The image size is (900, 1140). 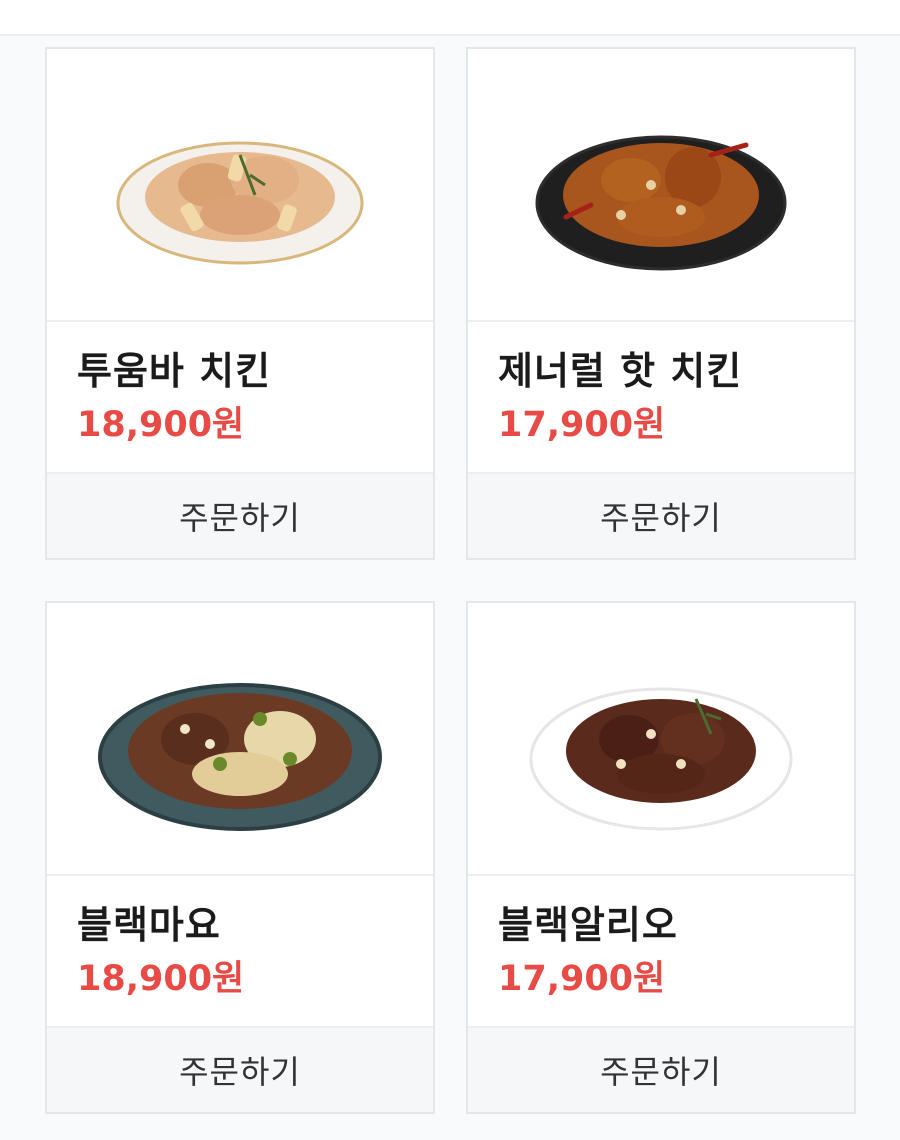 What do you see at coordinates (240, 756) in the screenshot?
I see `mayo-jalapeno-chicken-plate-image` at bounding box center [240, 756].